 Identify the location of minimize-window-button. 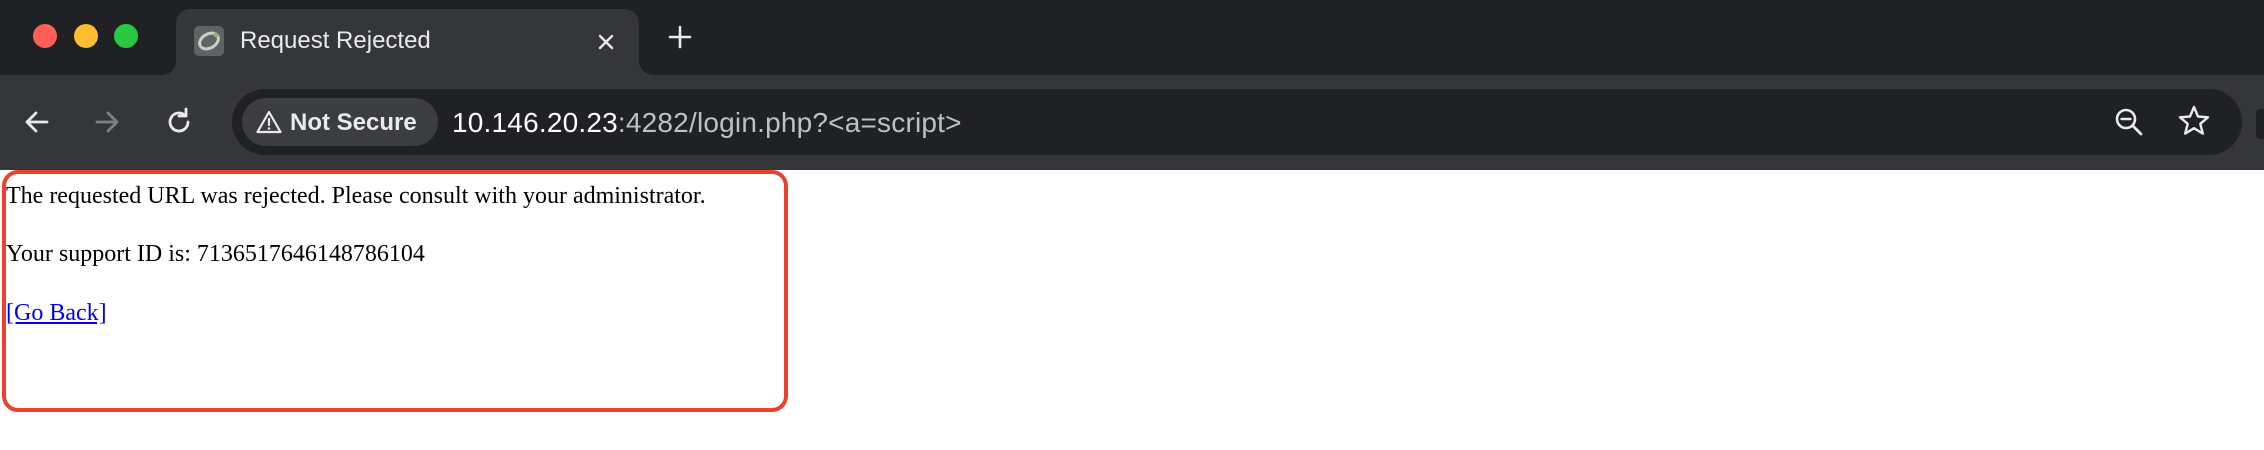
(86, 36).